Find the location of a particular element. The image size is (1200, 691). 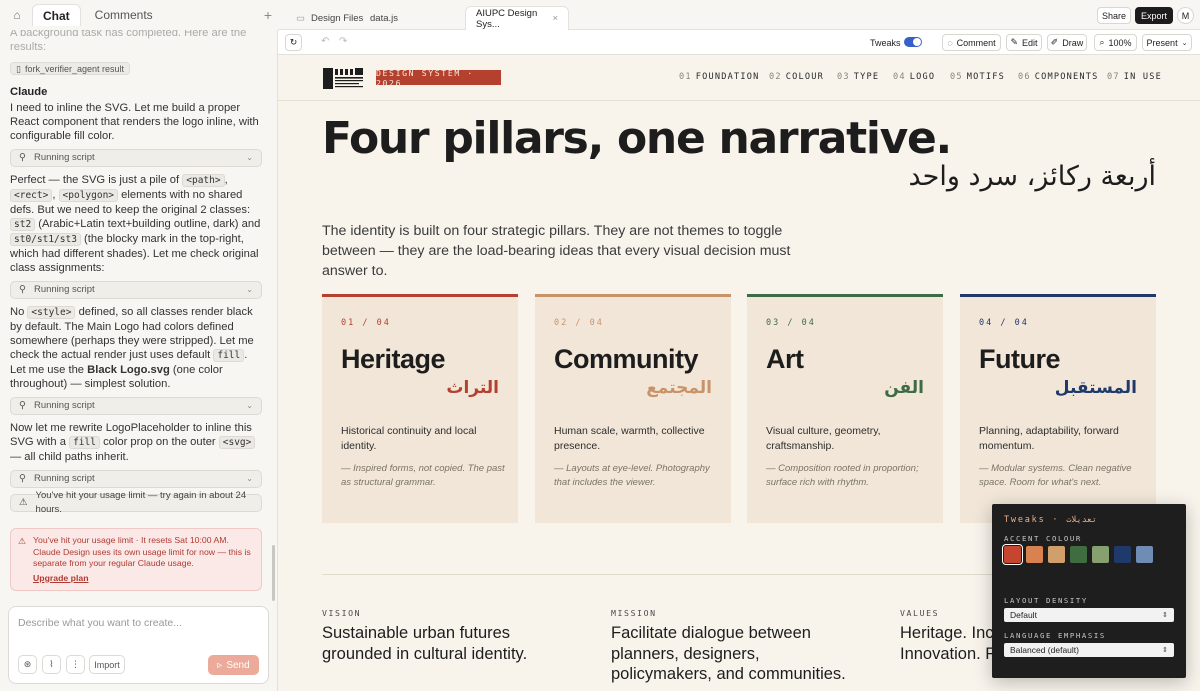

draw-button: ✐ Draw is located at coordinates (1067, 42).